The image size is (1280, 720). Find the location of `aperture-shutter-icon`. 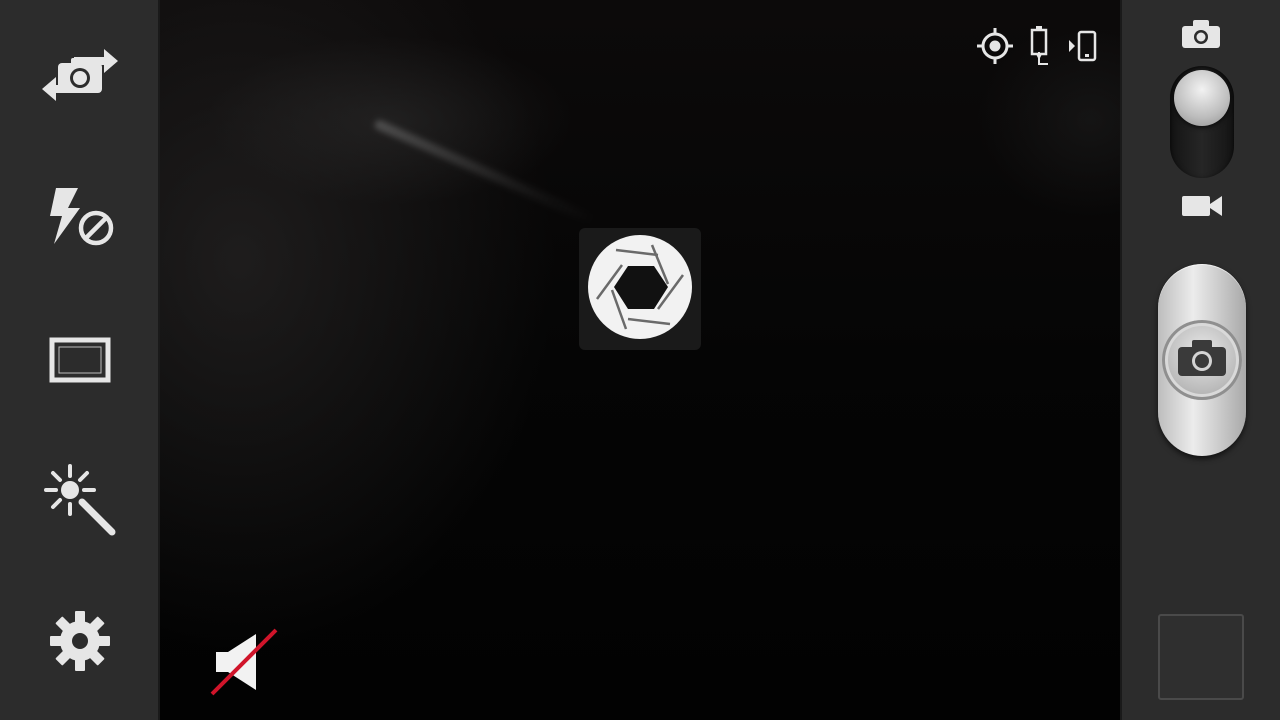

aperture-shutter-icon is located at coordinates (640, 289).